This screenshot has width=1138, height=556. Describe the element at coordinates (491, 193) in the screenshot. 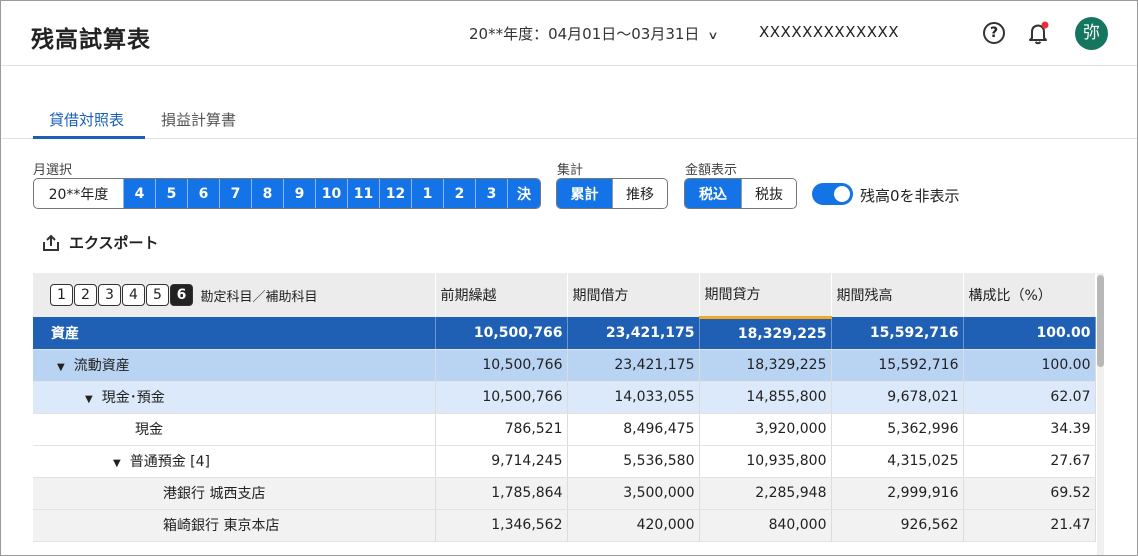

I see `month-3: 3` at that location.